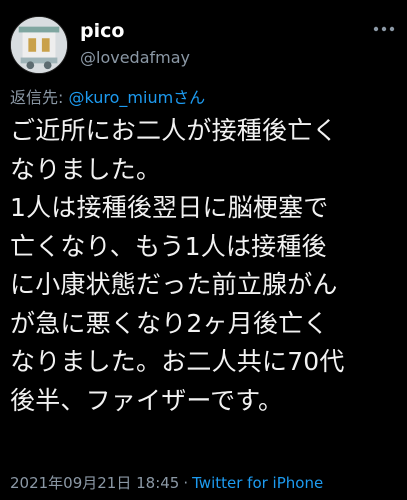 This screenshot has width=407, height=500. Describe the element at coordinates (169, 323) in the screenshot. I see `tweet-line: が急に悪くなり2ヶ月後亡く` at that location.